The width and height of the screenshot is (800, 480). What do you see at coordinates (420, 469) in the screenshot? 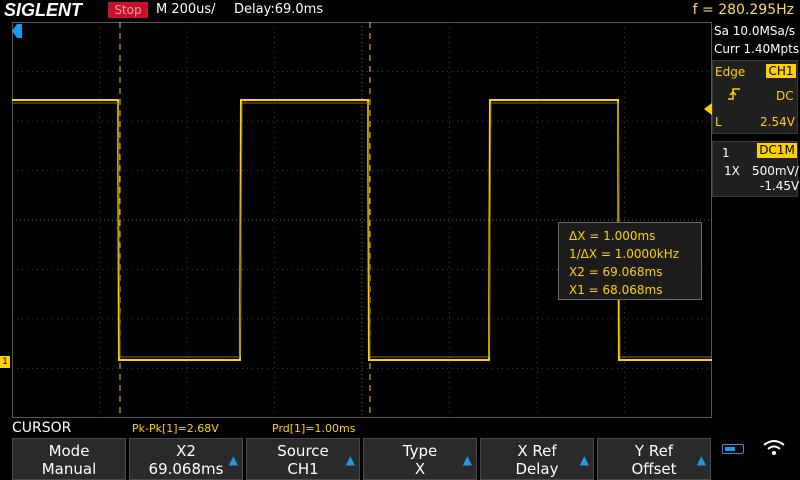
I see `softkey-value: X` at bounding box center [420, 469].